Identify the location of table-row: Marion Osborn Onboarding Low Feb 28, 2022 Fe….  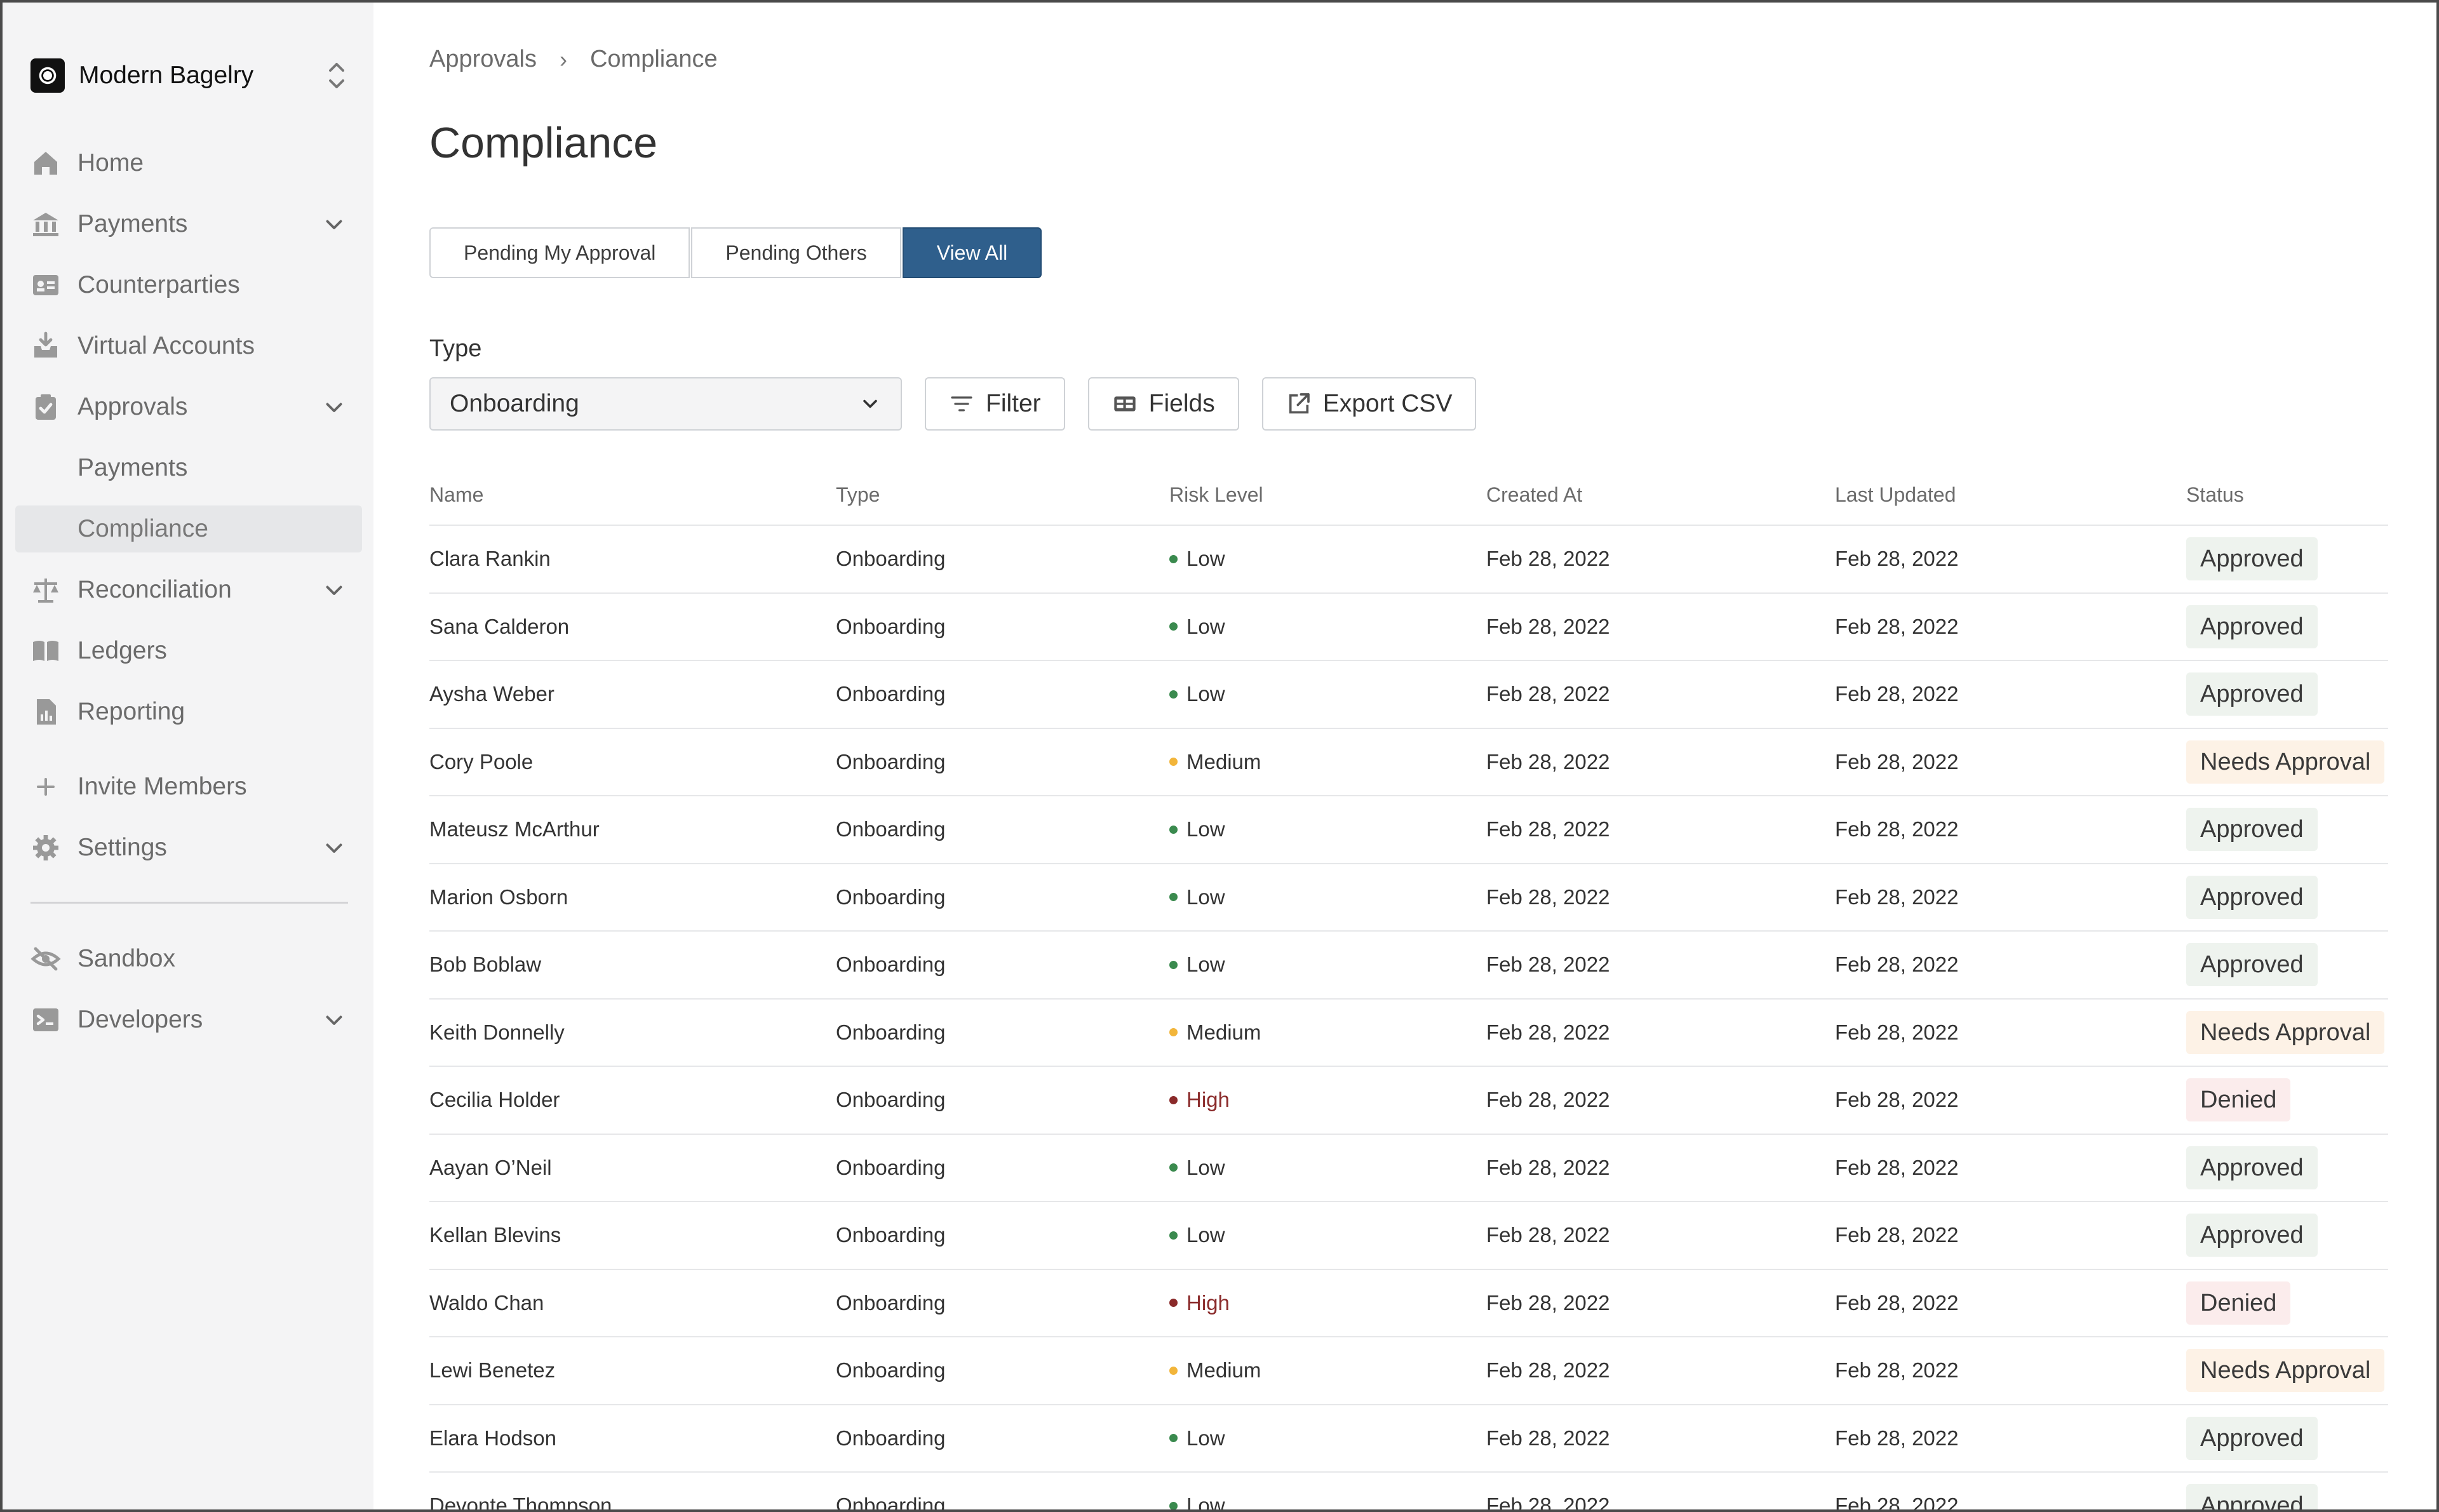
(1408, 898).